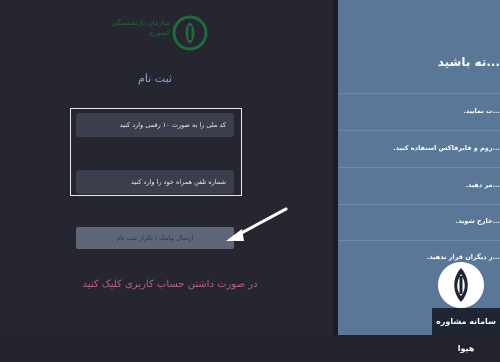  Describe the element at coordinates (481, 111) in the screenshot. I see `instruction-item: ...ت نمایید.` at that location.